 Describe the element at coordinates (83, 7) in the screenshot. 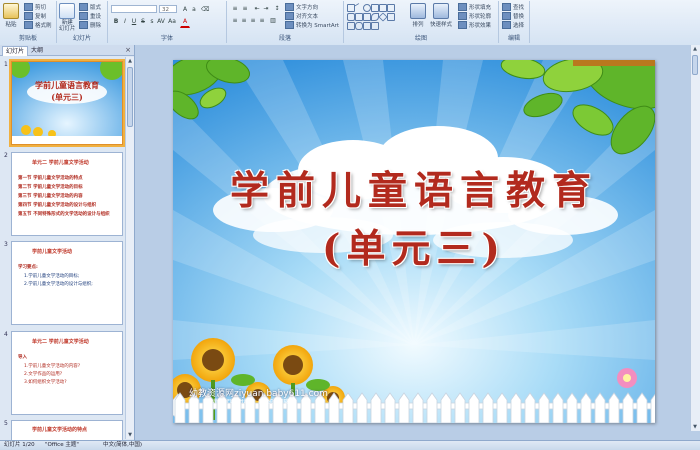

I see `layout-icon` at that location.